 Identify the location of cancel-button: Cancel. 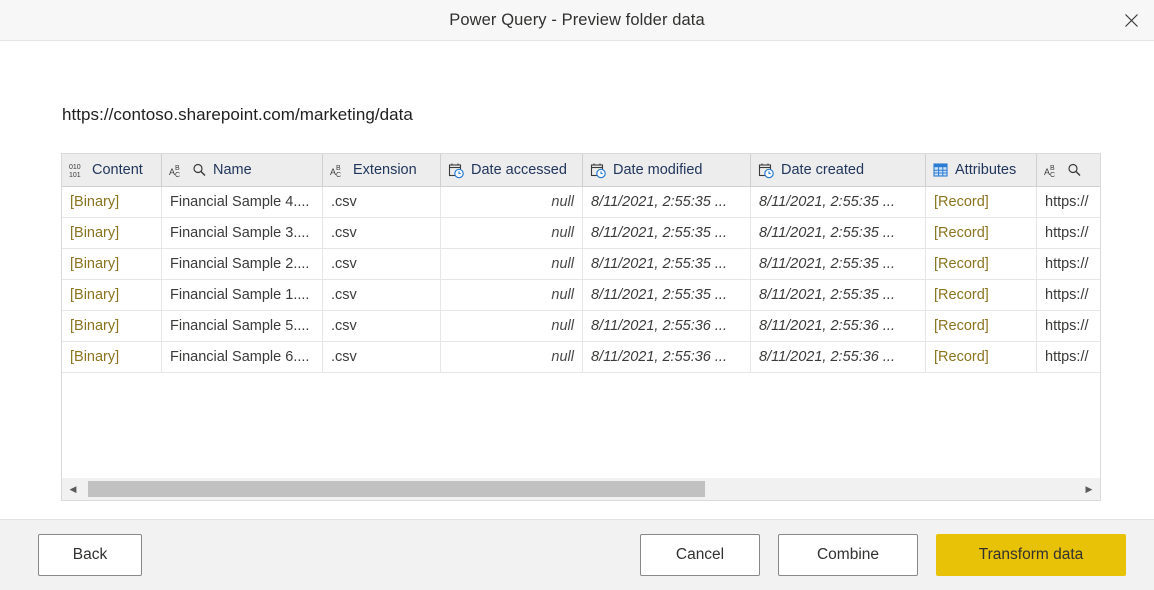
(700, 555).